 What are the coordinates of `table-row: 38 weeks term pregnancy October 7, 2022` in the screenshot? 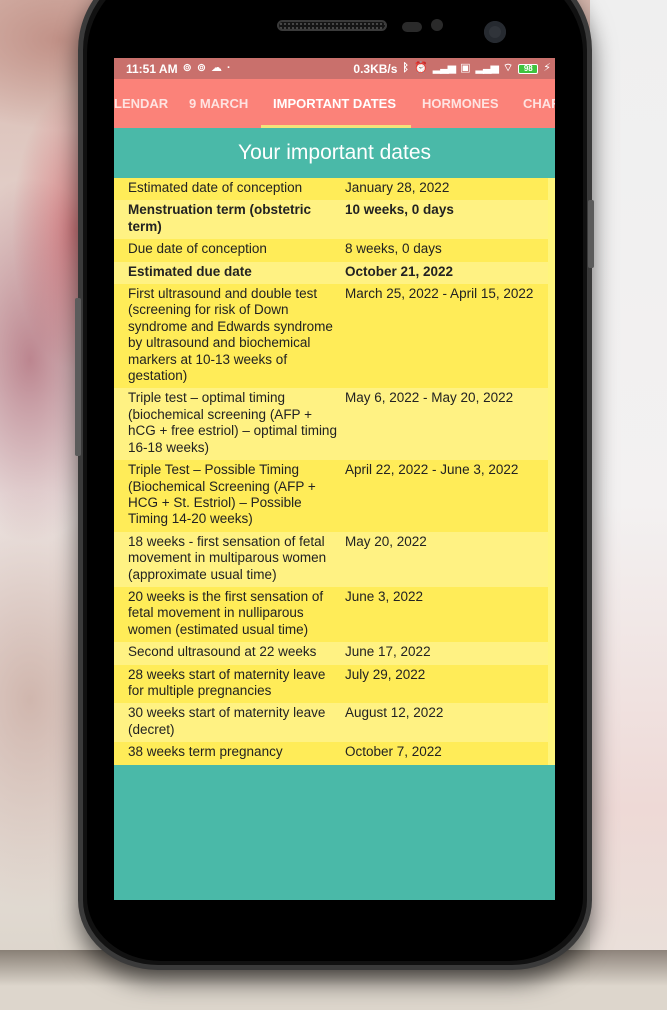 It's located at (331, 753).